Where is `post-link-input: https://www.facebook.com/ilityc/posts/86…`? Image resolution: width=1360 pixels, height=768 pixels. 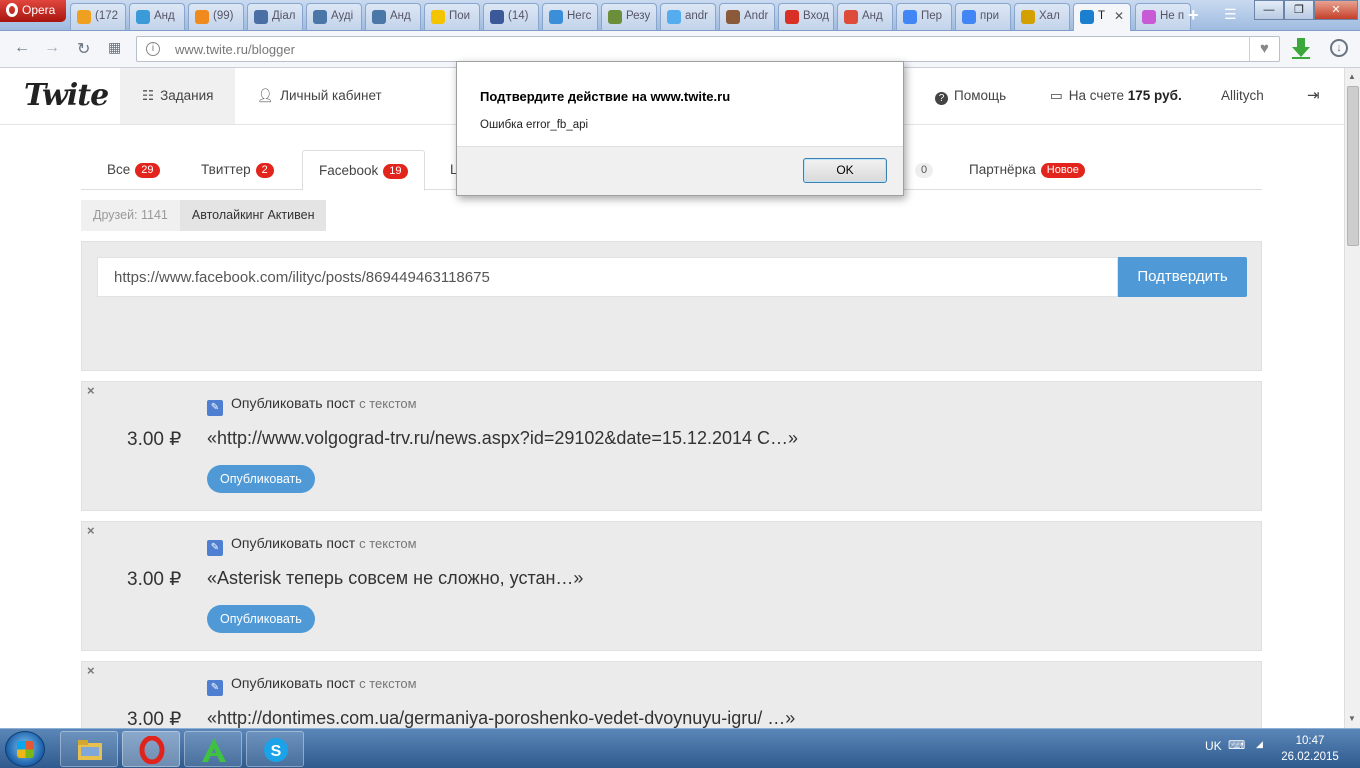
post-link-input: https://www.facebook.com/ilityc/posts/86… is located at coordinates (607, 277).